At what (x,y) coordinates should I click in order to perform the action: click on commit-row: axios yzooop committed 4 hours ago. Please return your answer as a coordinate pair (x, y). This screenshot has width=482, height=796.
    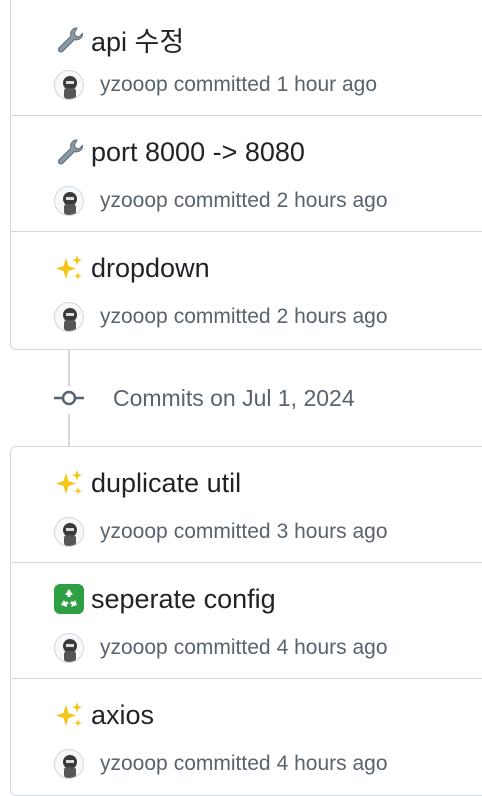
    Looking at the image, I should click on (246, 737).